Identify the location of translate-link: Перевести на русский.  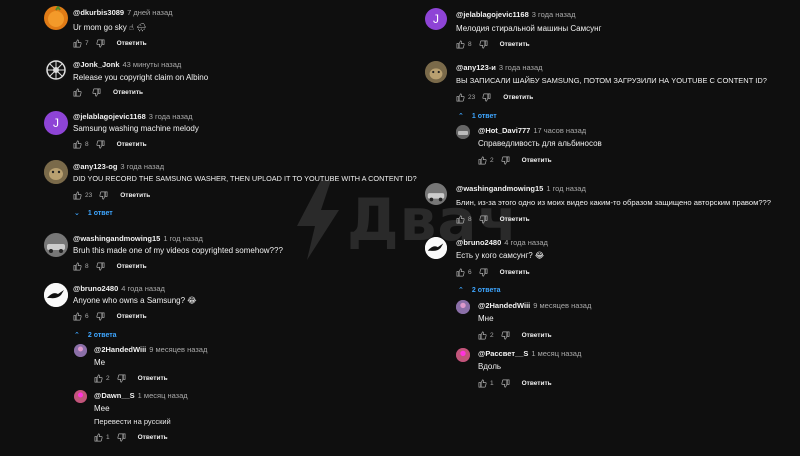
(132, 421).